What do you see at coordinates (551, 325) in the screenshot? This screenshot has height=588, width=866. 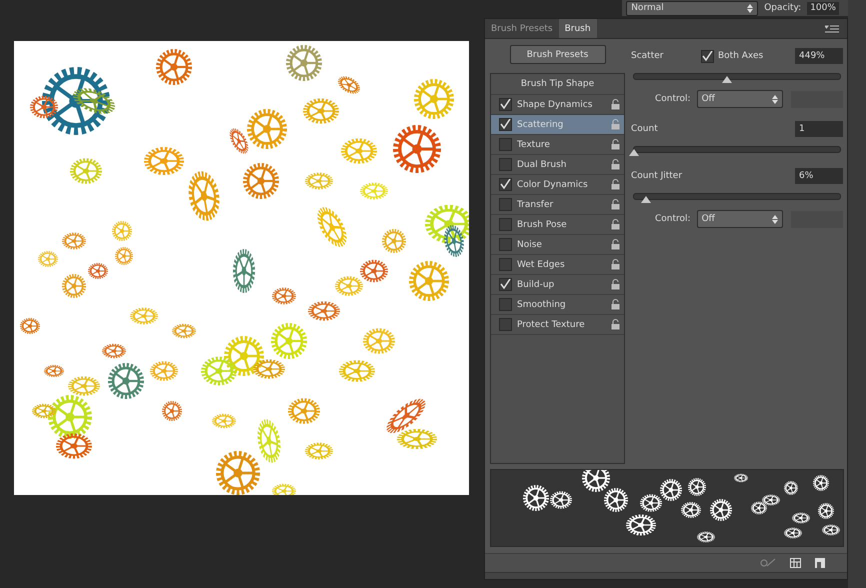 I see `option-label: Protect Texture` at bounding box center [551, 325].